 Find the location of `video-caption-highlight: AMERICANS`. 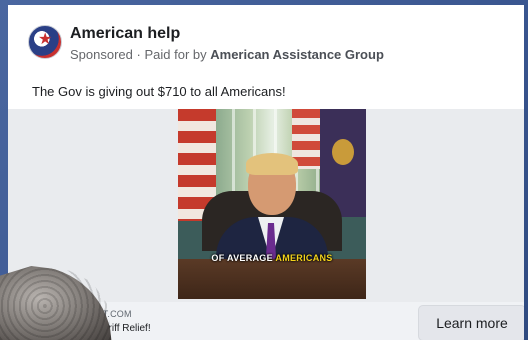

video-caption-highlight: AMERICANS is located at coordinates (304, 258).